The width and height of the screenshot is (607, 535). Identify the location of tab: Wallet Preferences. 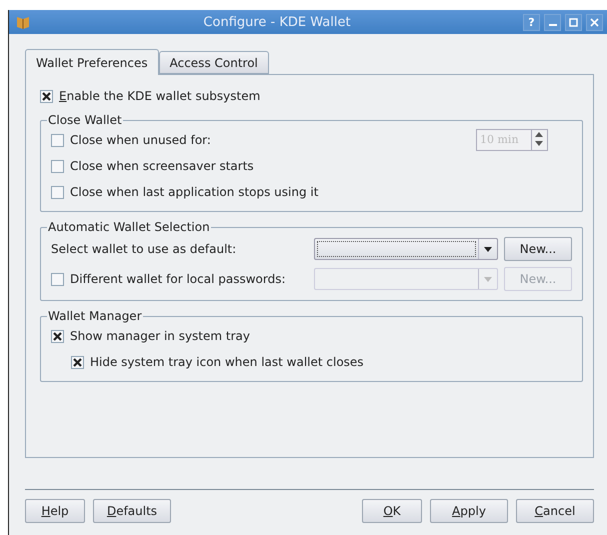
(92, 62).